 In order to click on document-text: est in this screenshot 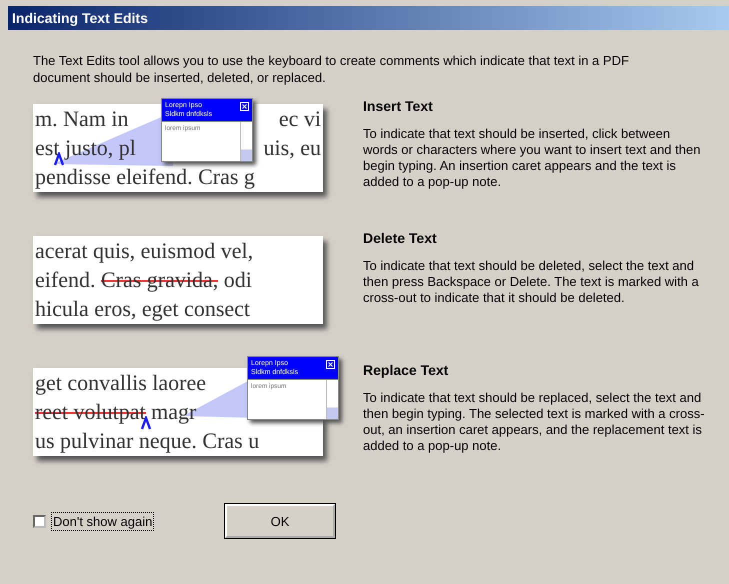, I will do `click(47, 148)`.